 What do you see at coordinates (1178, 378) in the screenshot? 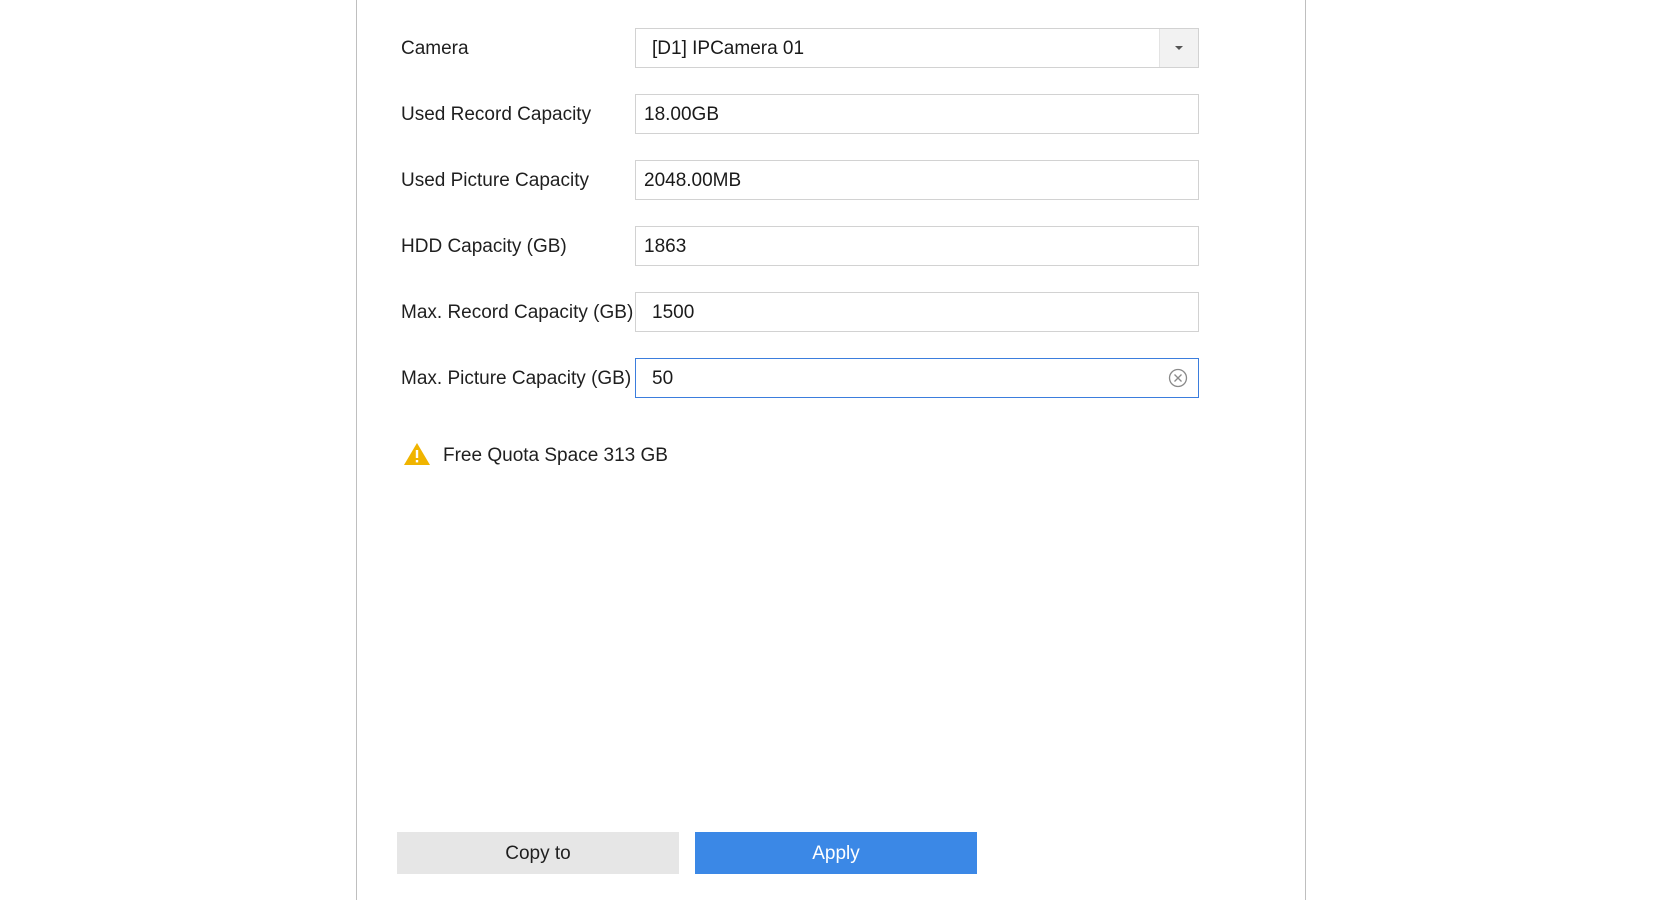
I see `clear-icon` at bounding box center [1178, 378].